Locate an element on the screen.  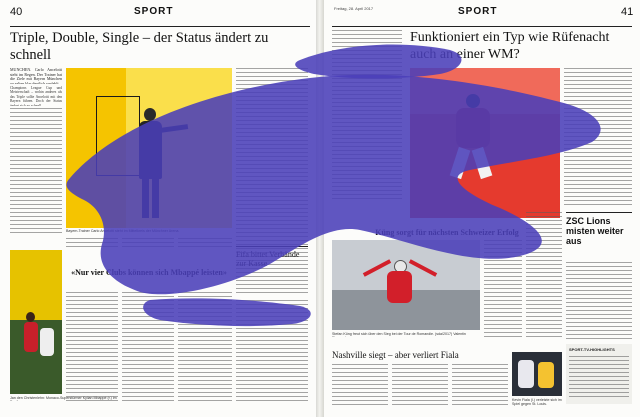
kueng-photo is located at coordinates (406, 285).